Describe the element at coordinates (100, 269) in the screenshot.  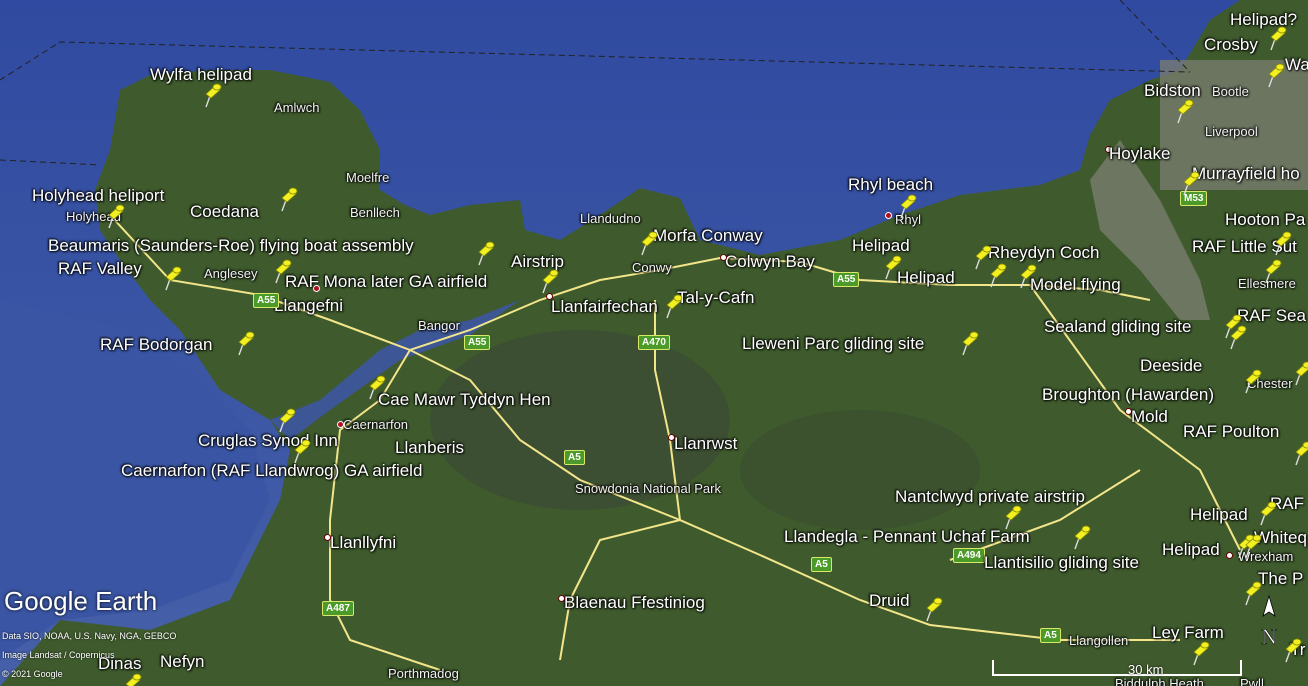
I see `pin-label: RAF Valley` at that location.